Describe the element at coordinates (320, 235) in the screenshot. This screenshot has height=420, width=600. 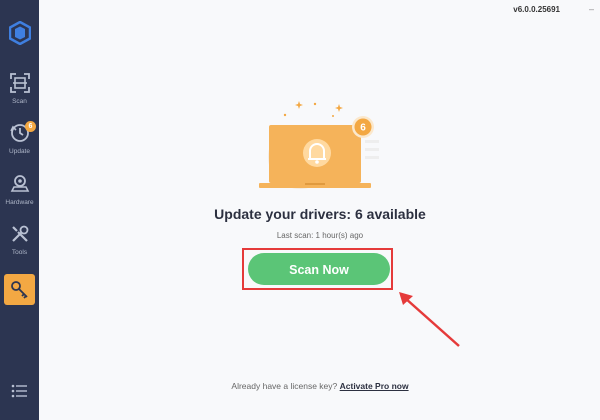
I see `last-scan-text: Last scan: 1 hour(s) ago` at that location.